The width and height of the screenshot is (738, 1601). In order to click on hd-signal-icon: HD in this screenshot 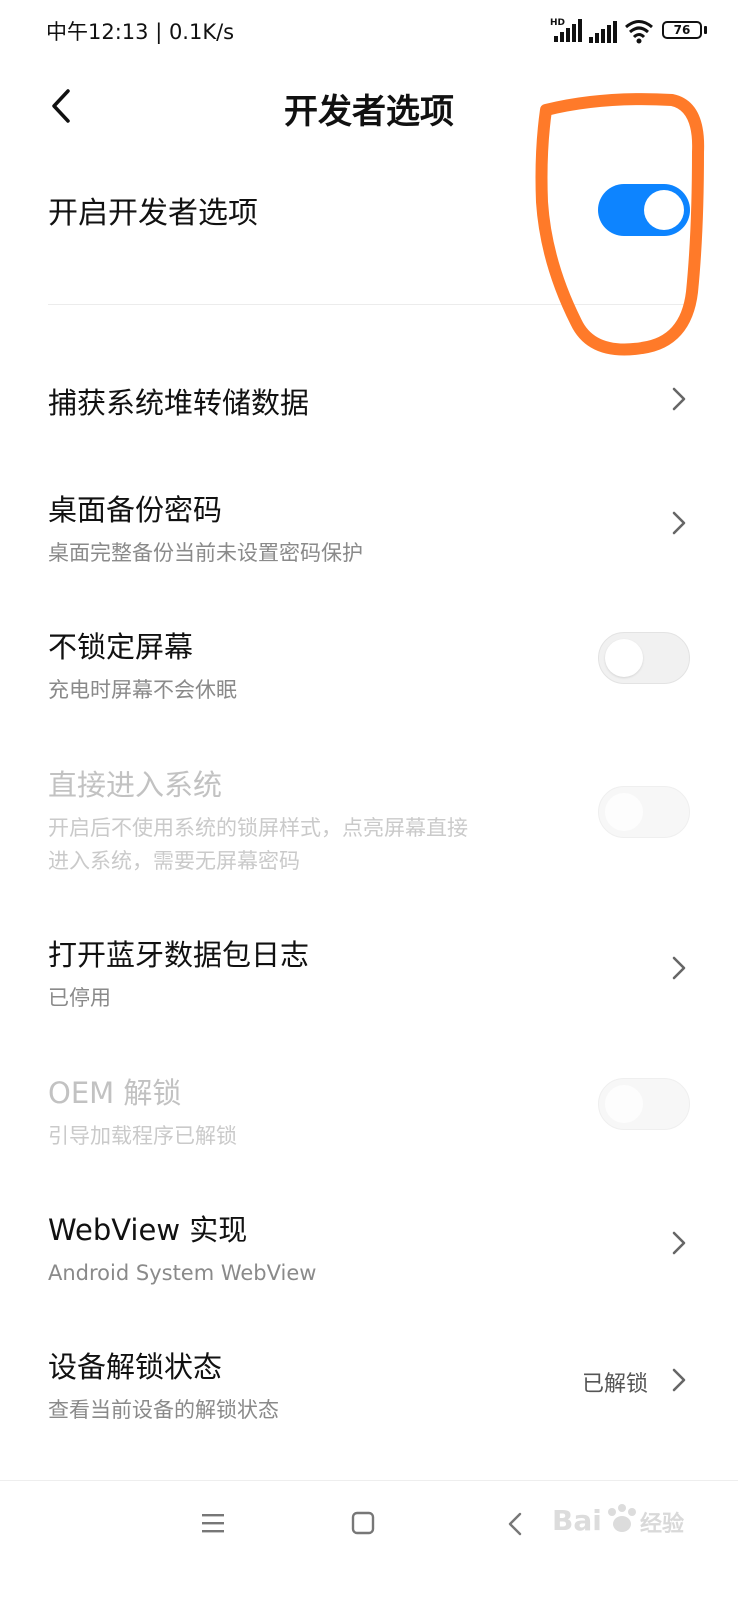, I will do `click(566, 30)`.